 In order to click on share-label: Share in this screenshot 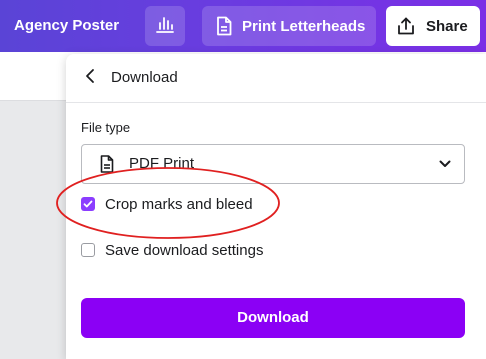, I will do `click(447, 26)`.